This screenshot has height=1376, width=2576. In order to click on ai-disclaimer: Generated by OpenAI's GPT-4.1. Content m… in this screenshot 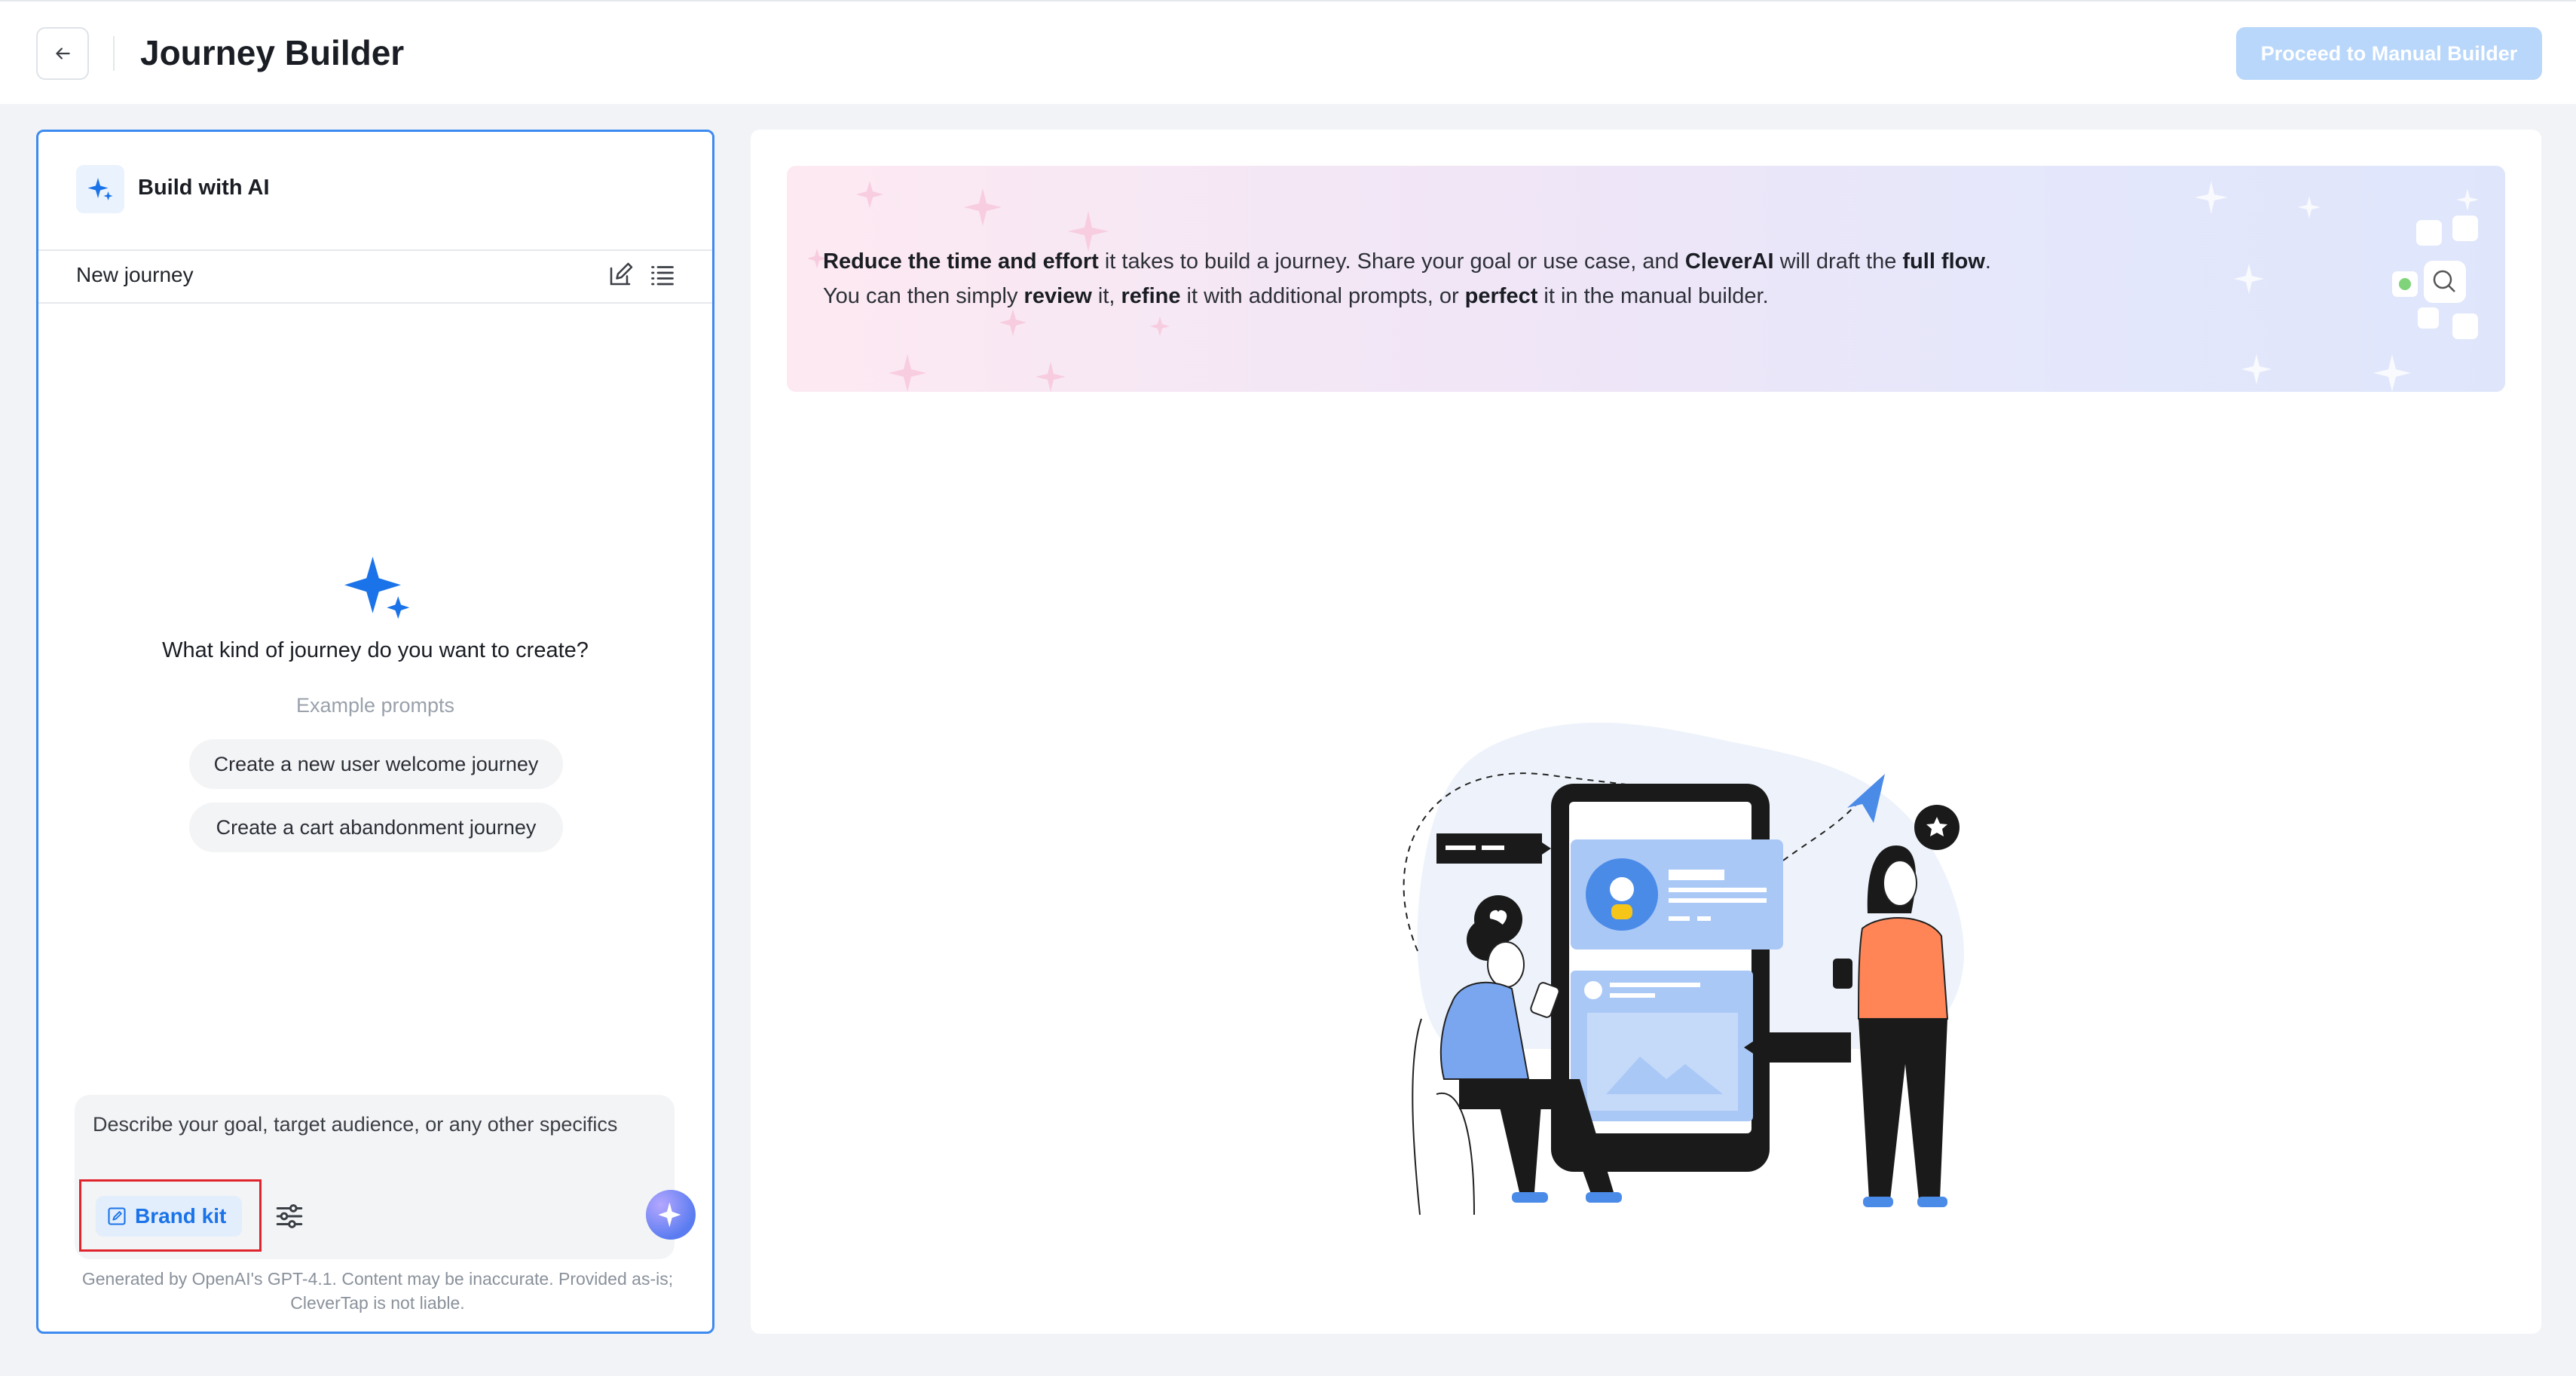, I will do `click(377, 1291)`.